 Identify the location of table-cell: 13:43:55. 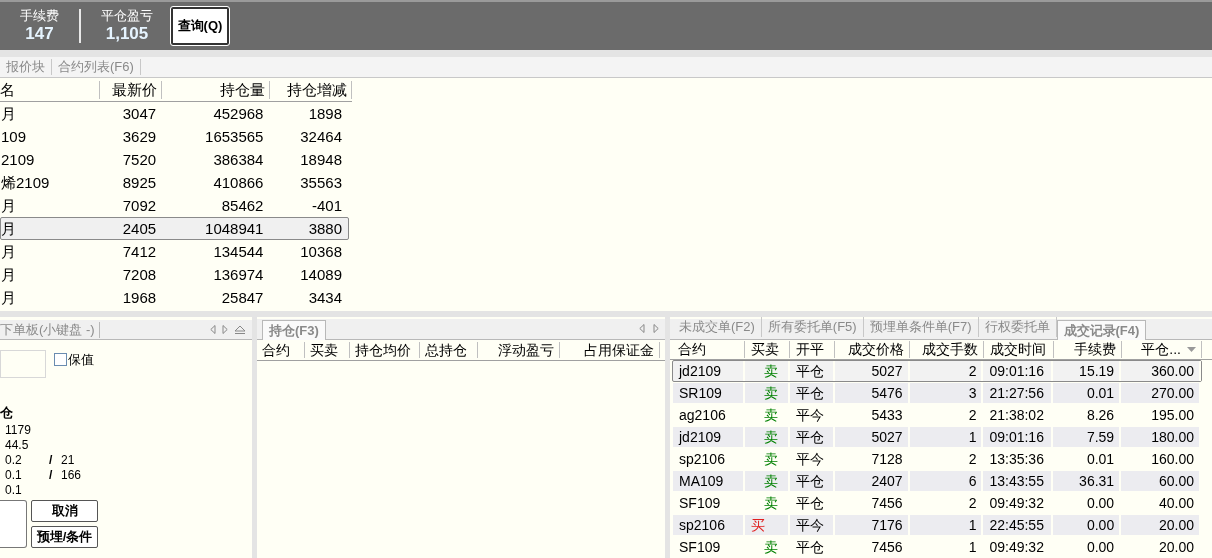
(1018, 481).